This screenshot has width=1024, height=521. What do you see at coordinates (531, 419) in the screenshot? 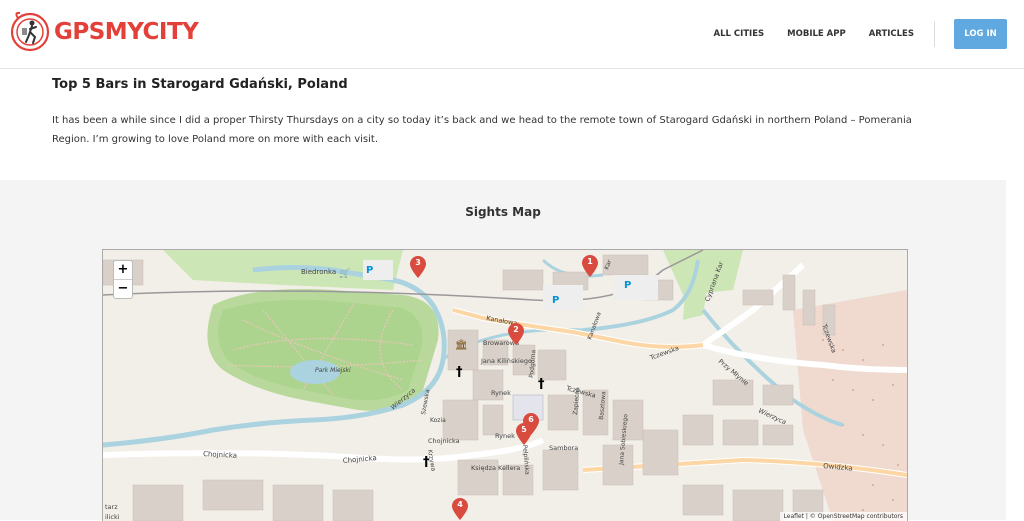
I see `marker-number: 6` at bounding box center [531, 419].